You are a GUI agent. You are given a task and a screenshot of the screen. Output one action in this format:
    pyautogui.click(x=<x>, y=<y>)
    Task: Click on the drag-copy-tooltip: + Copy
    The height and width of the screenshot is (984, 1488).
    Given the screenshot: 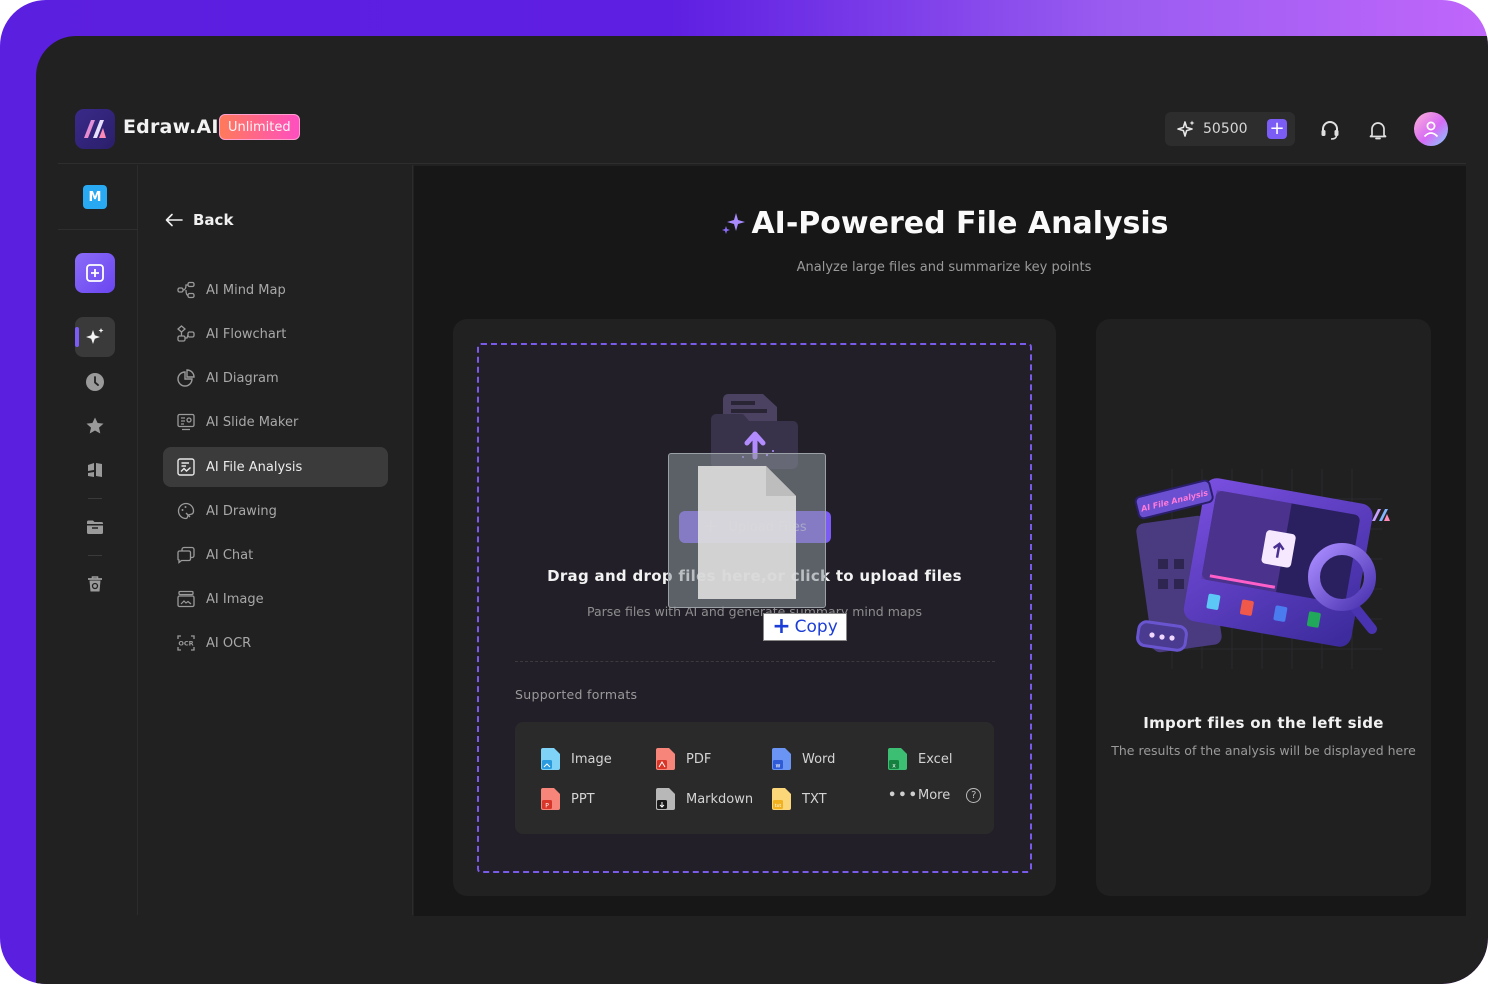 What is the action you would take?
    pyautogui.click(x=805, y=627)
    